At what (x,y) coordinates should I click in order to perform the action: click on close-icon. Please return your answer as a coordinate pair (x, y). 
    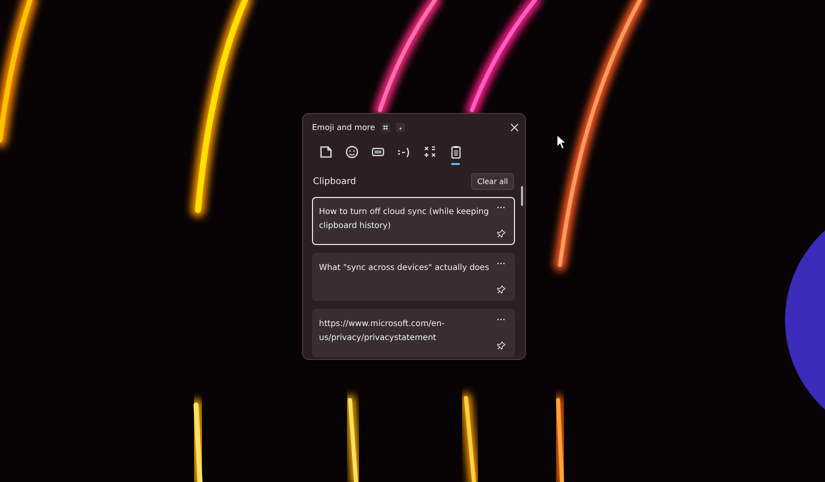
    Looking at the image, I should click on (514, 127).